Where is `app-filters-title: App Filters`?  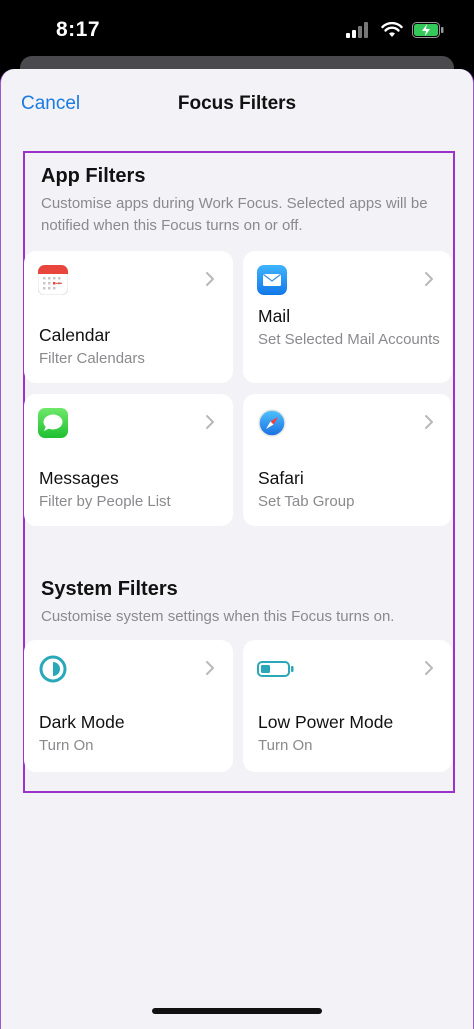
app-filters-title: App Filters is located at coordinates (93, 176).